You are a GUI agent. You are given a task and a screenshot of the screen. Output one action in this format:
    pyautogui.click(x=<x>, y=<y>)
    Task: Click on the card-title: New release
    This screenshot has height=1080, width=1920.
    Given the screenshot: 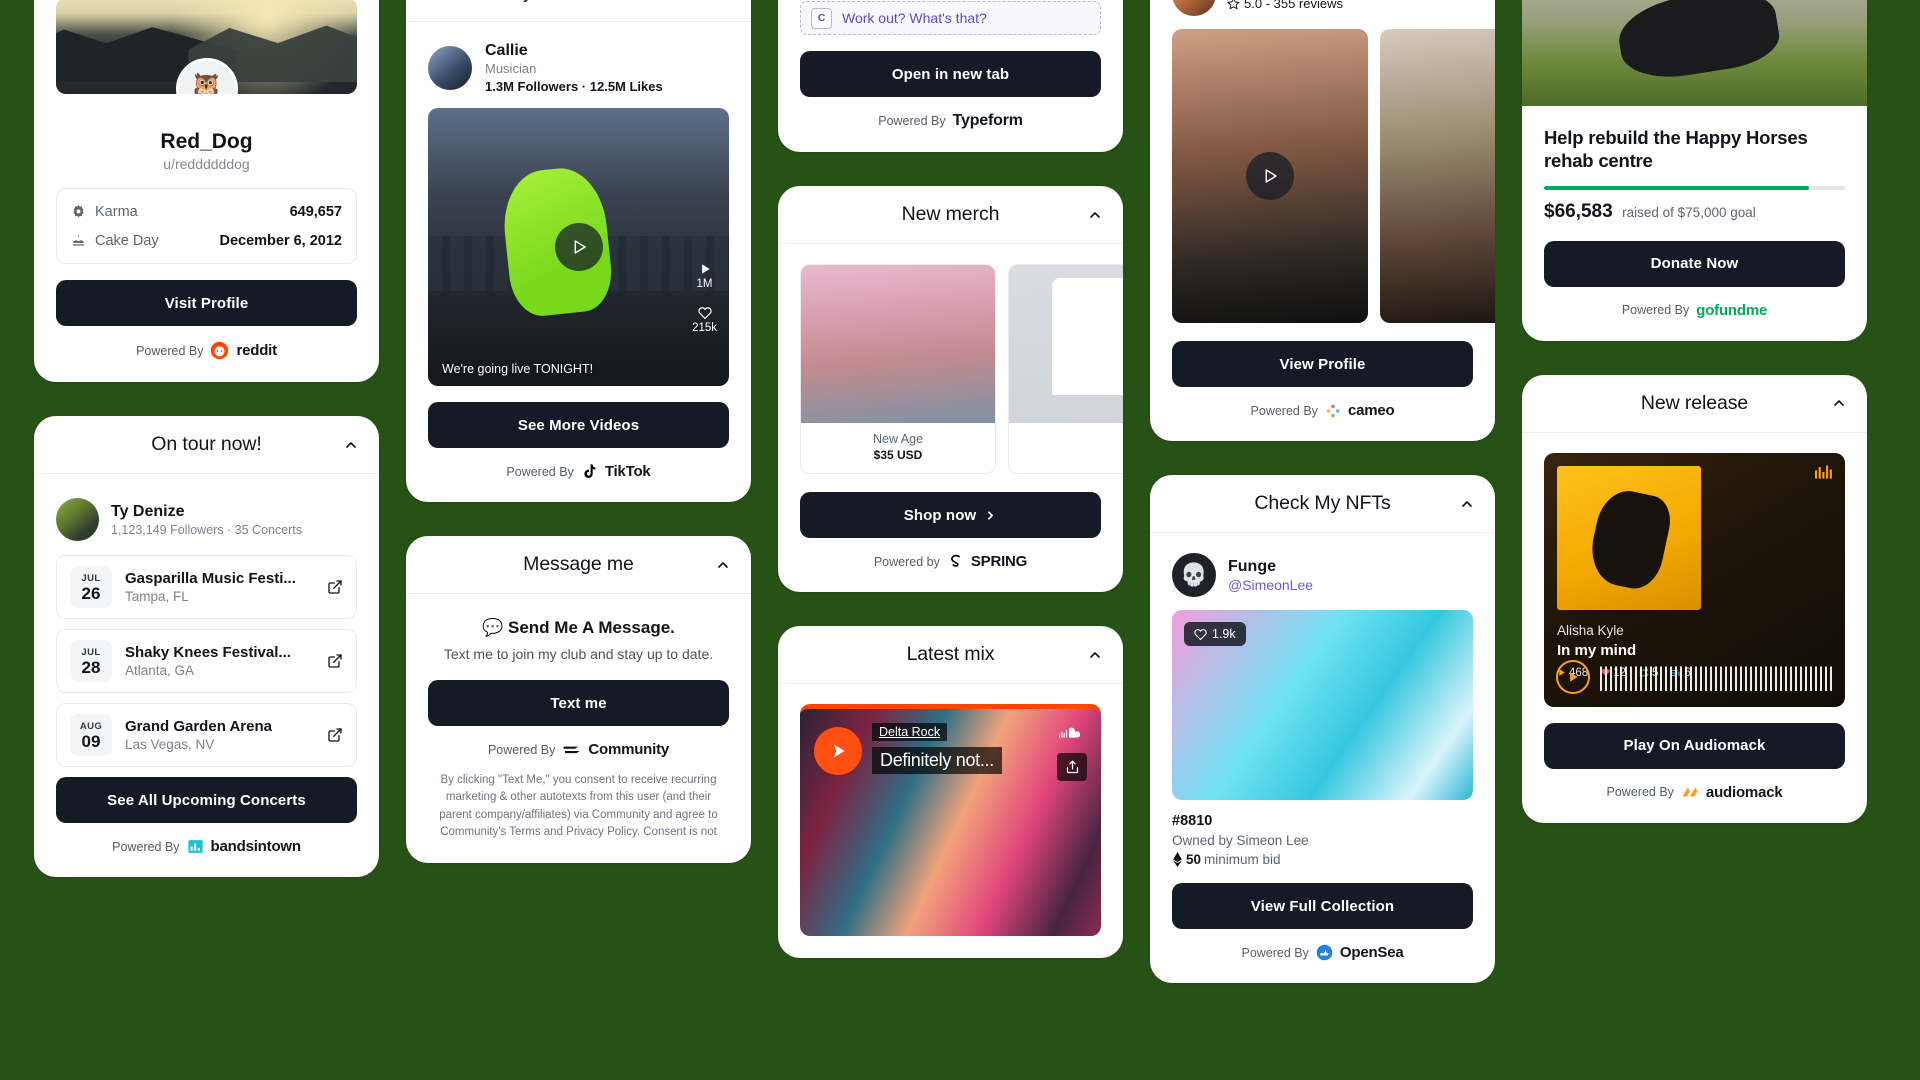 What is the action you would take?
    pyautogui.click(x=1694, y=402)
    